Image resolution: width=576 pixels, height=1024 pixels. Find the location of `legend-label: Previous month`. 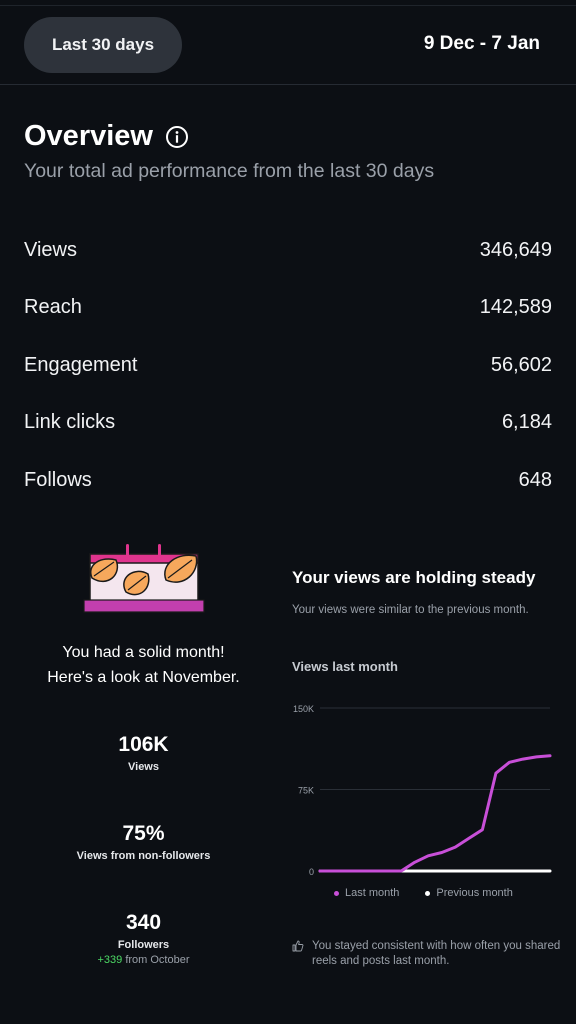

legend-label: Previous month is located at coordinates (474, 893).